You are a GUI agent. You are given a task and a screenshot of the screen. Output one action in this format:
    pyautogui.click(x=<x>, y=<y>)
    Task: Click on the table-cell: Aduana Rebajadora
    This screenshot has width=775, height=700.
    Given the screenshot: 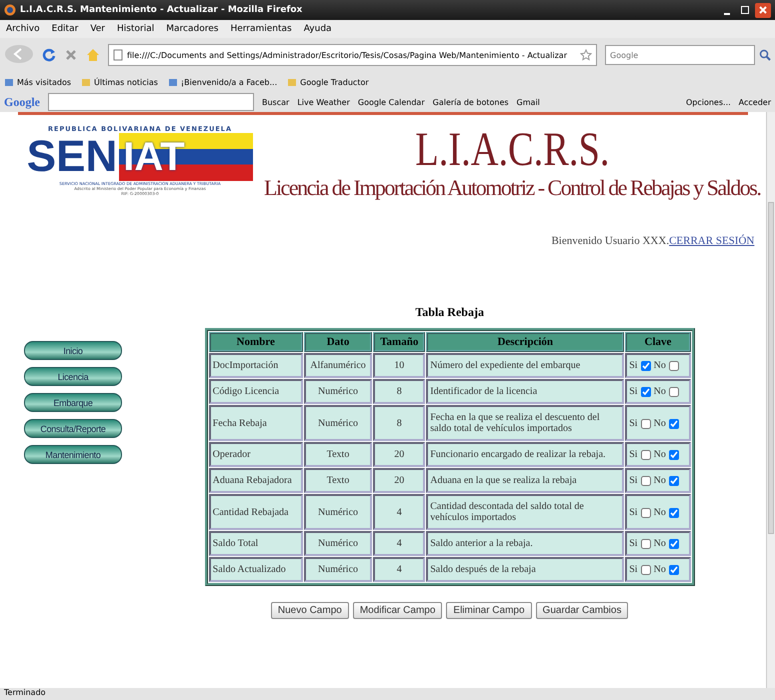 What is the action you would take?
    pyautogui.click(x=255, y=481)
    